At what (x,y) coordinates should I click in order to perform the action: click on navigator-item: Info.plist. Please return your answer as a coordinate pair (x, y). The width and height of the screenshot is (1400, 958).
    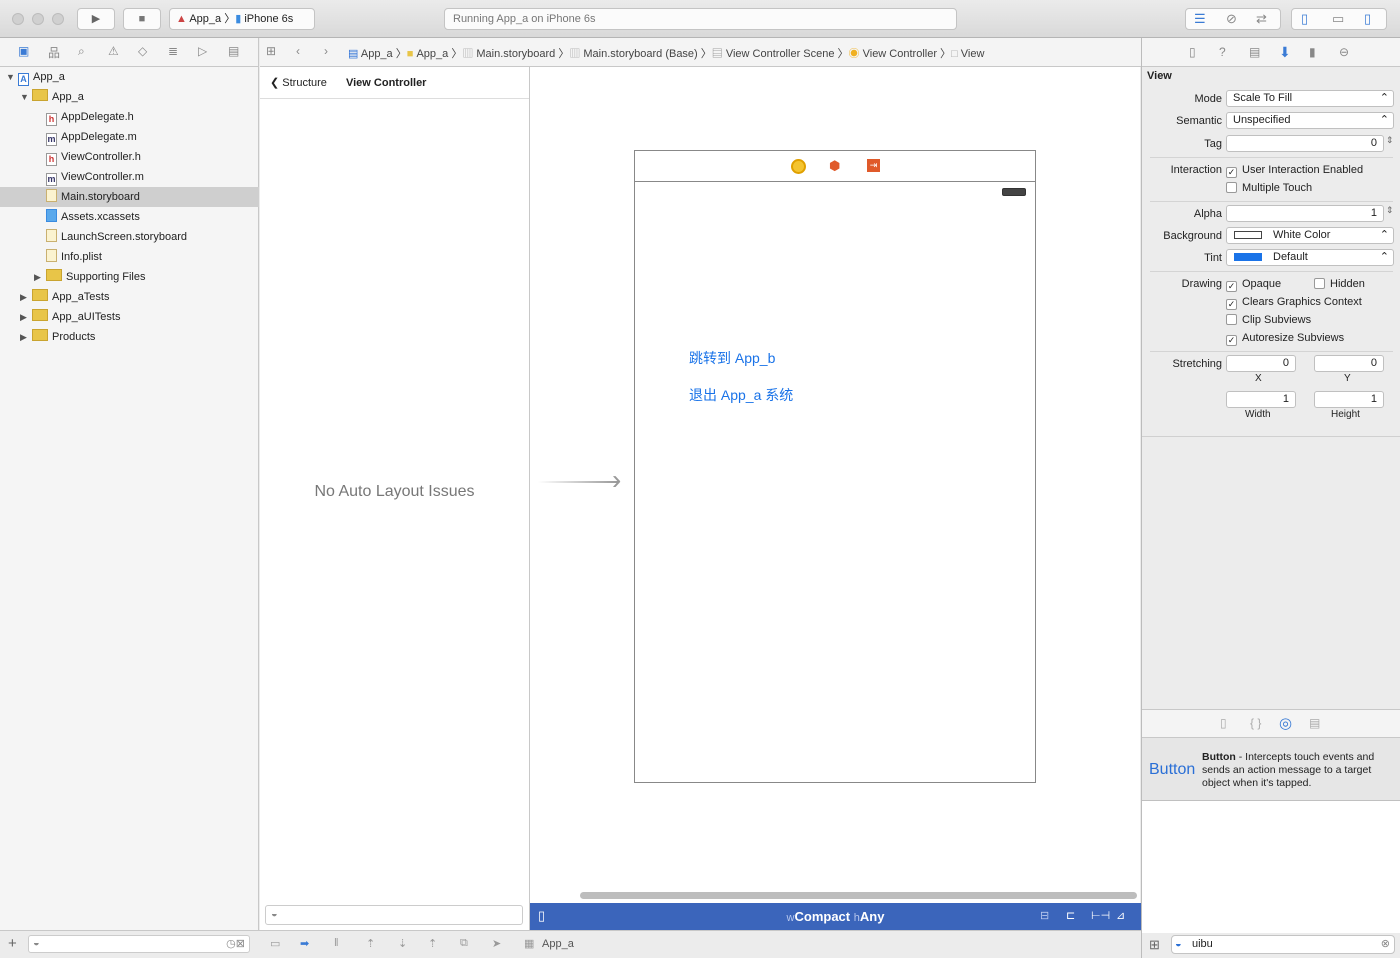
    Looking at the image, I should click on (129, 257).